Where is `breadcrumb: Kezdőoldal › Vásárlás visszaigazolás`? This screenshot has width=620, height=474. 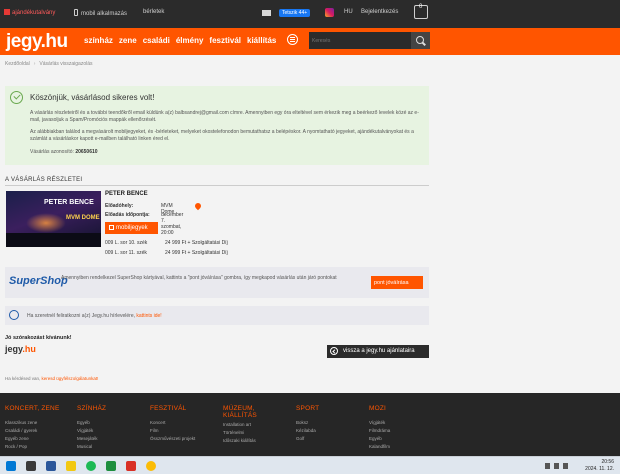
breadcrumb: Kezdőoldal › Vásárlás visszaigazolás is located at coordinates (49, 64).